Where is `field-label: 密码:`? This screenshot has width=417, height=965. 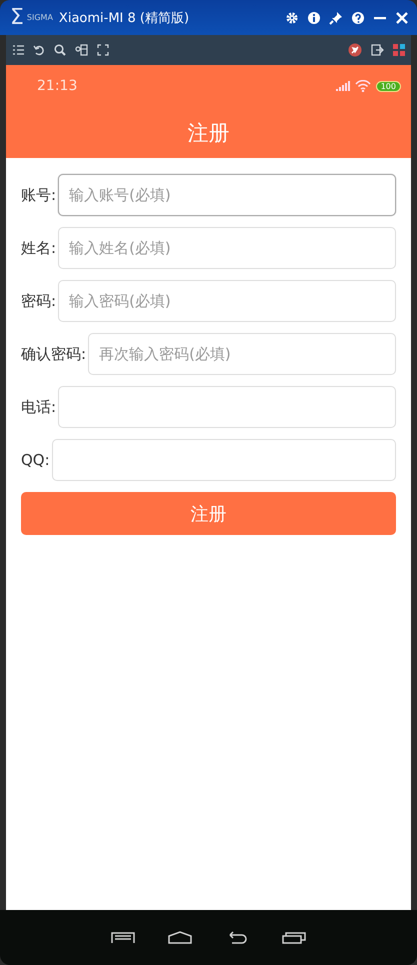 field-label: 密码: is located at coordinates (38, 301).